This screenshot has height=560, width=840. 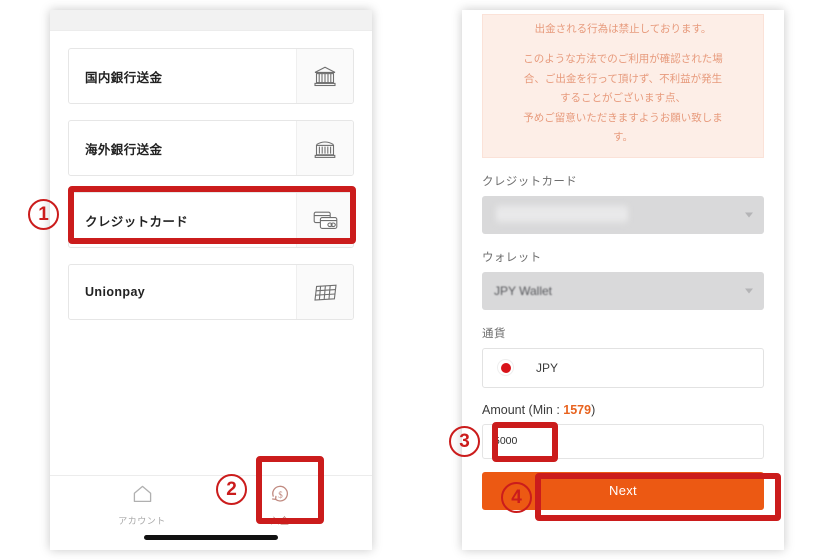 I want to click on notice-line-6: す。, so click(x=623, y=137).